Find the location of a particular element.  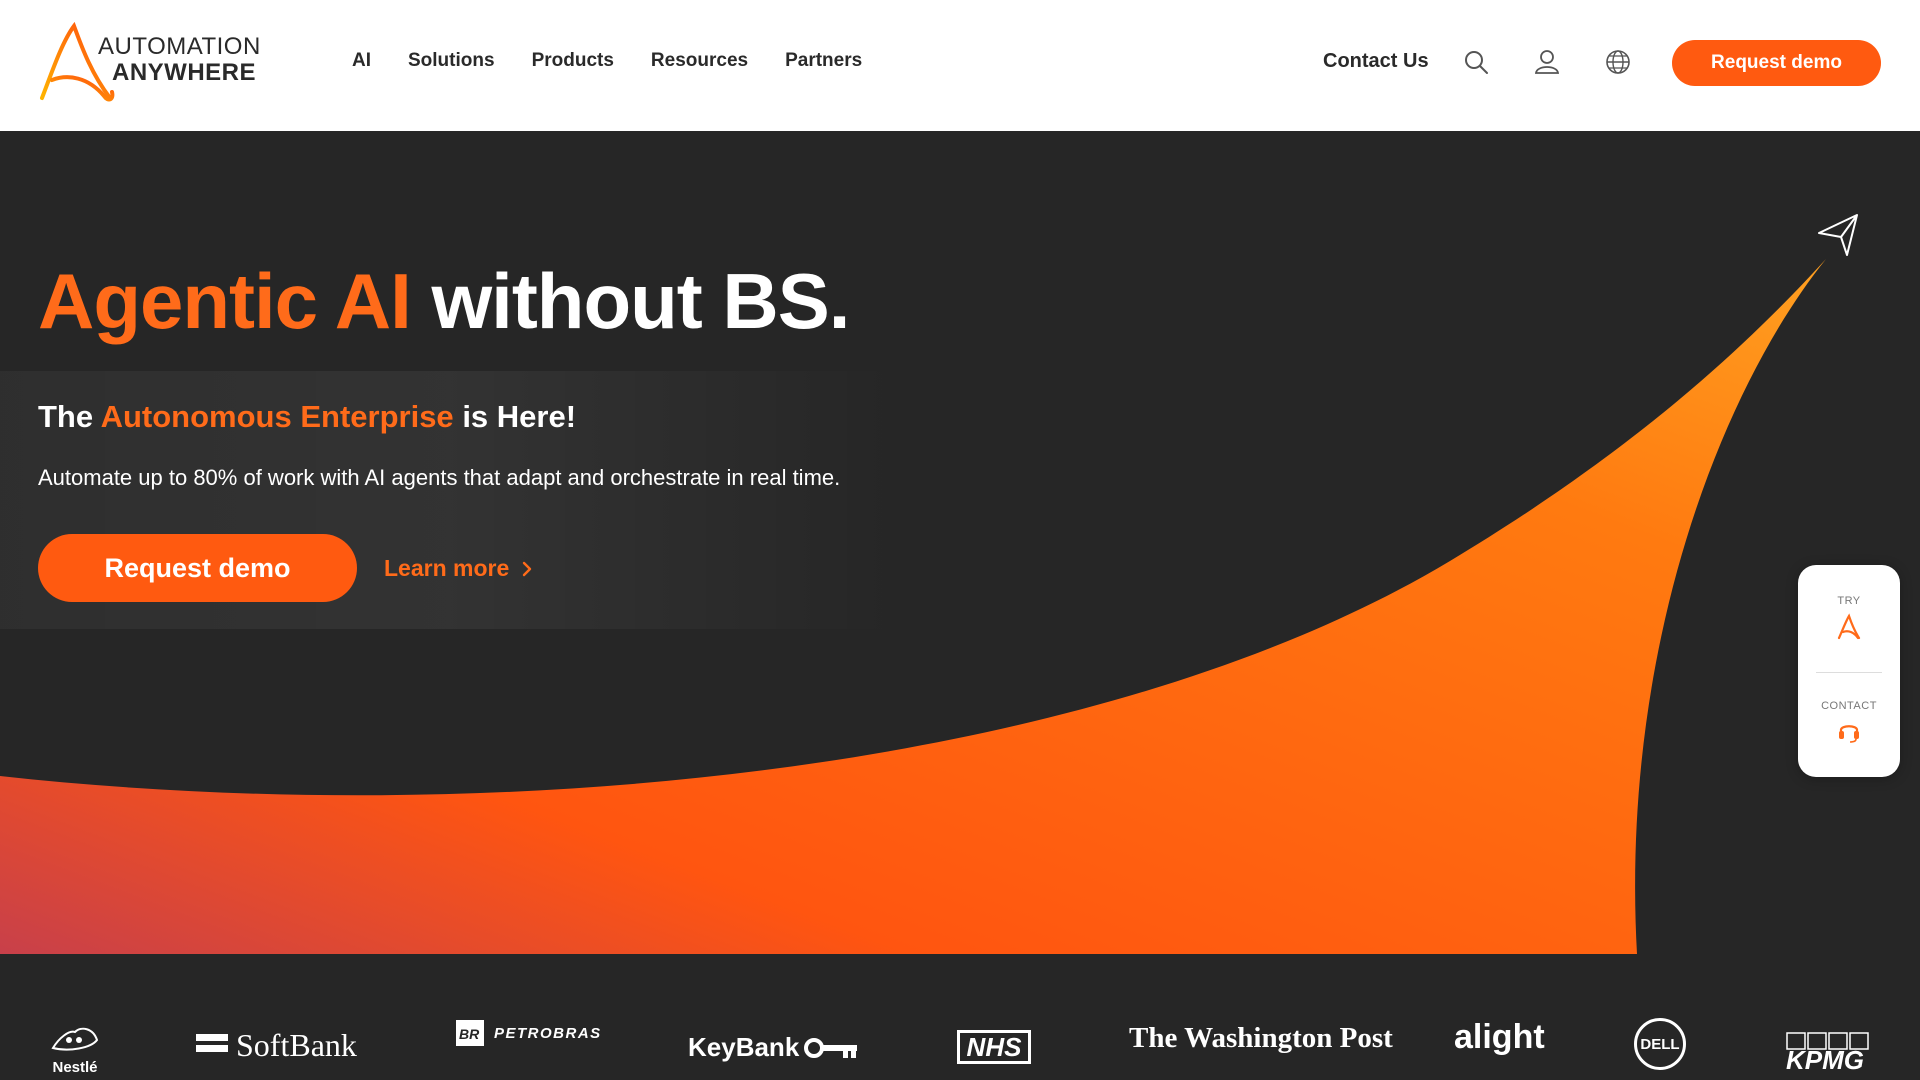

nav-products: Products is located at coordinates (573, 61).